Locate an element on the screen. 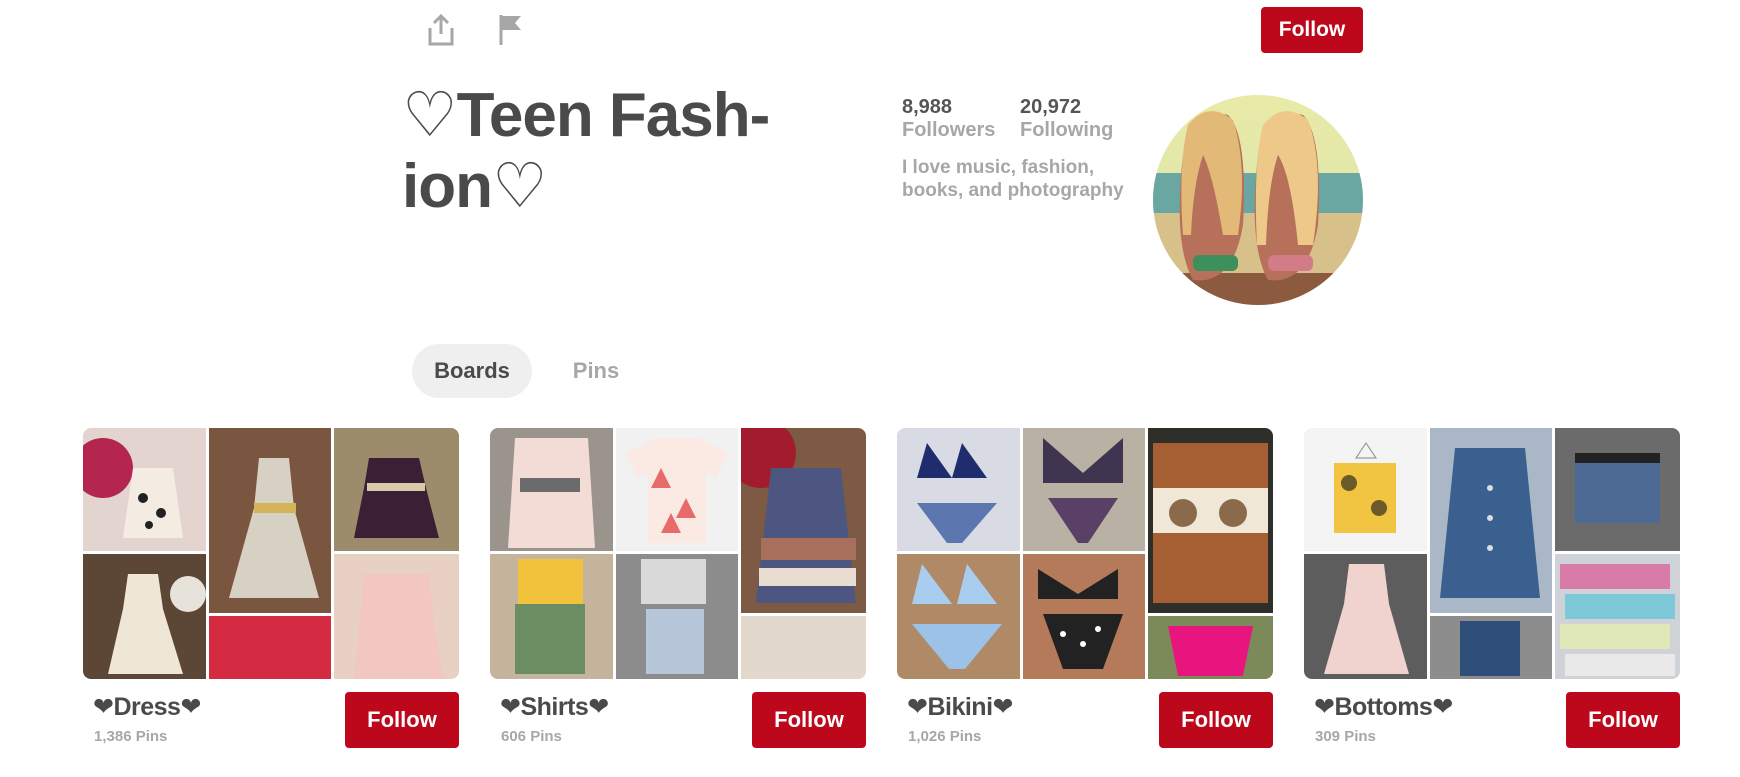 The width and height of the screenshot is (1740, 777). share-button is located at coordinates (441, 30).